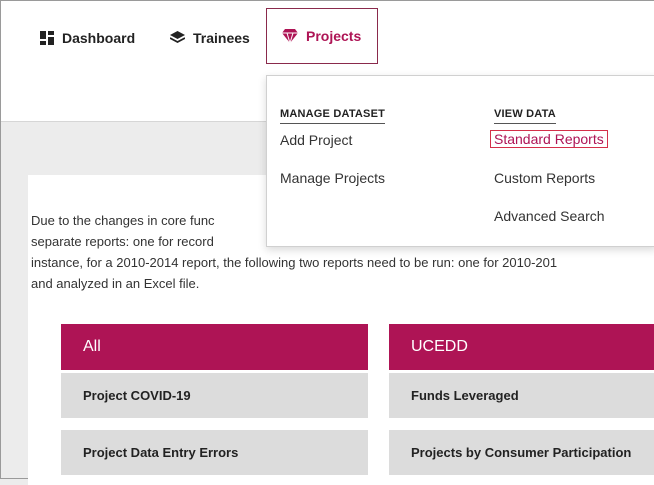 The height and width of the screenshot is (485, 654). What do you see at coordinates (214, 395) in the screenshot?
I see `report-project-covid-19: Project COVID-19` at bounding box center [214, 395].